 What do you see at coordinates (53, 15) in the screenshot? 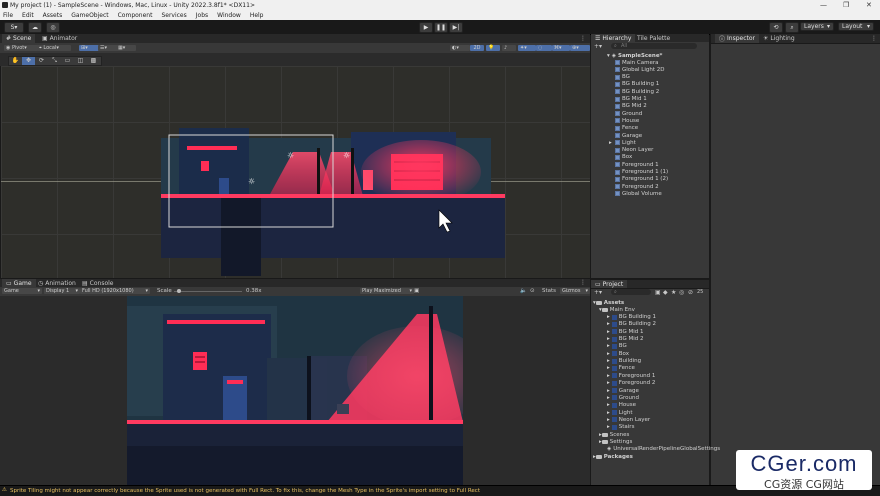
I see `menu-assets: Assets` at bounding box center [53, 15].